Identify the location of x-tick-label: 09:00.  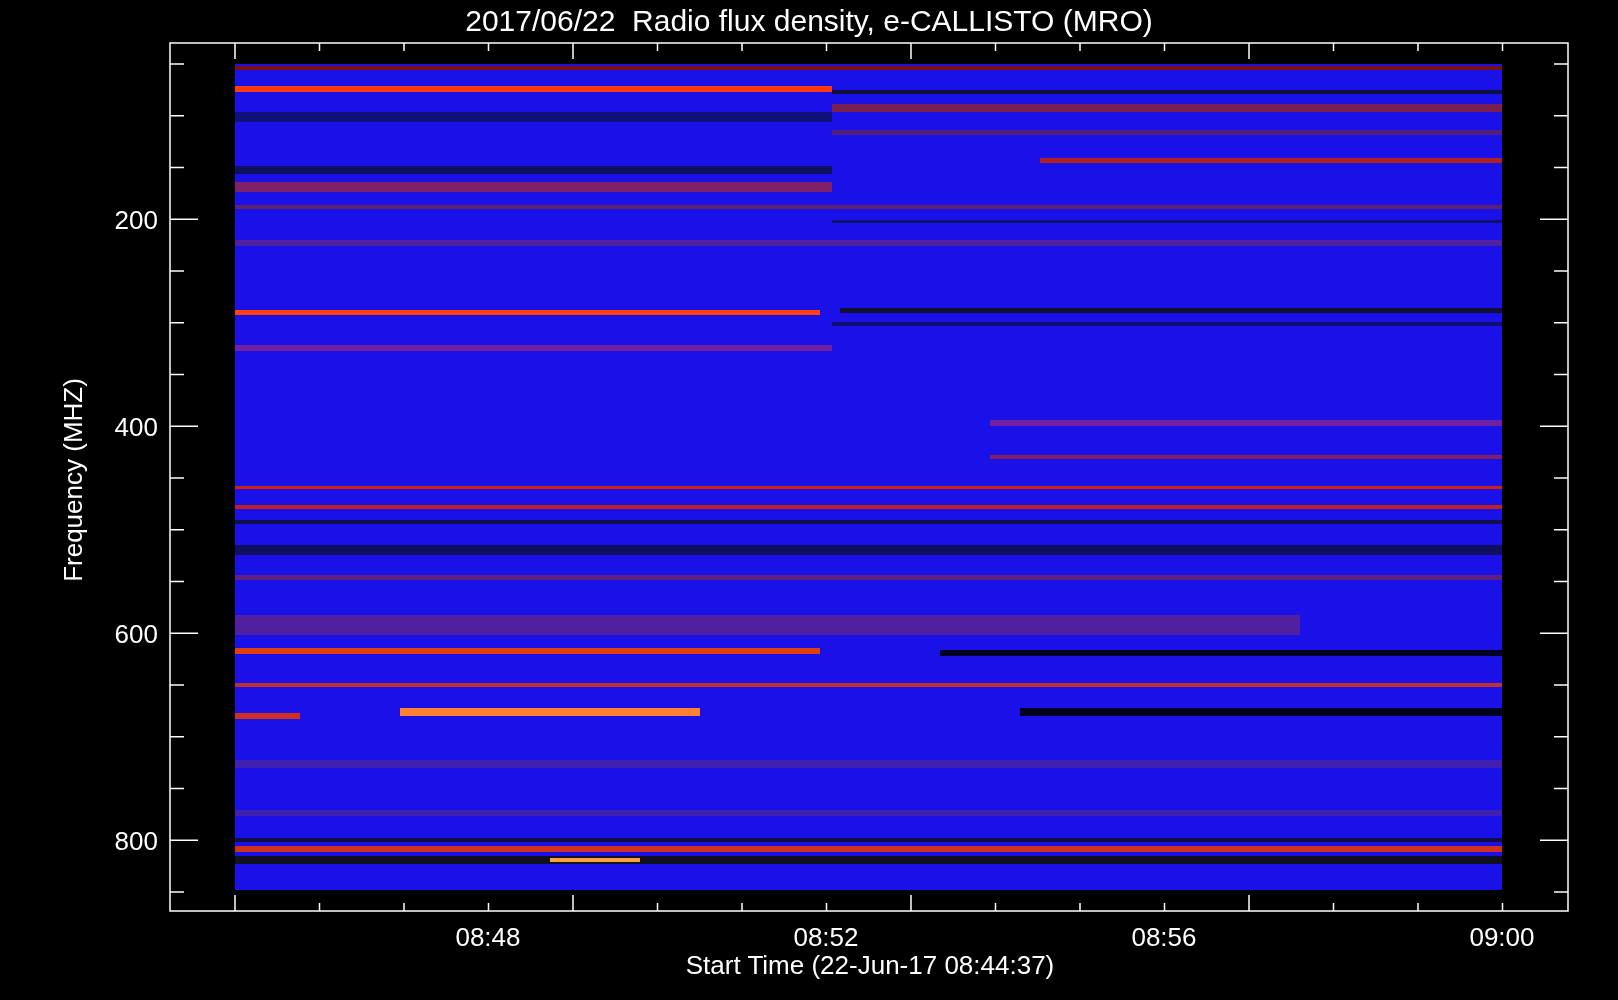
(1502, 937).